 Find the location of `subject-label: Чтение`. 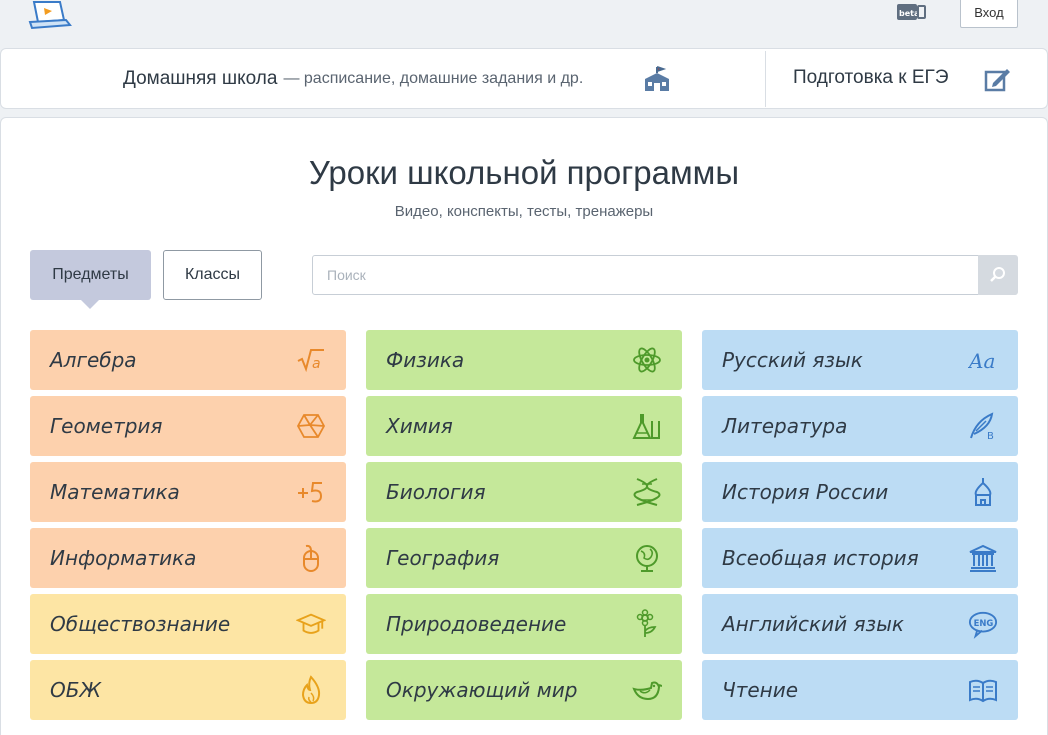

subject-label: Чтение is located at coordinates (760, 690).